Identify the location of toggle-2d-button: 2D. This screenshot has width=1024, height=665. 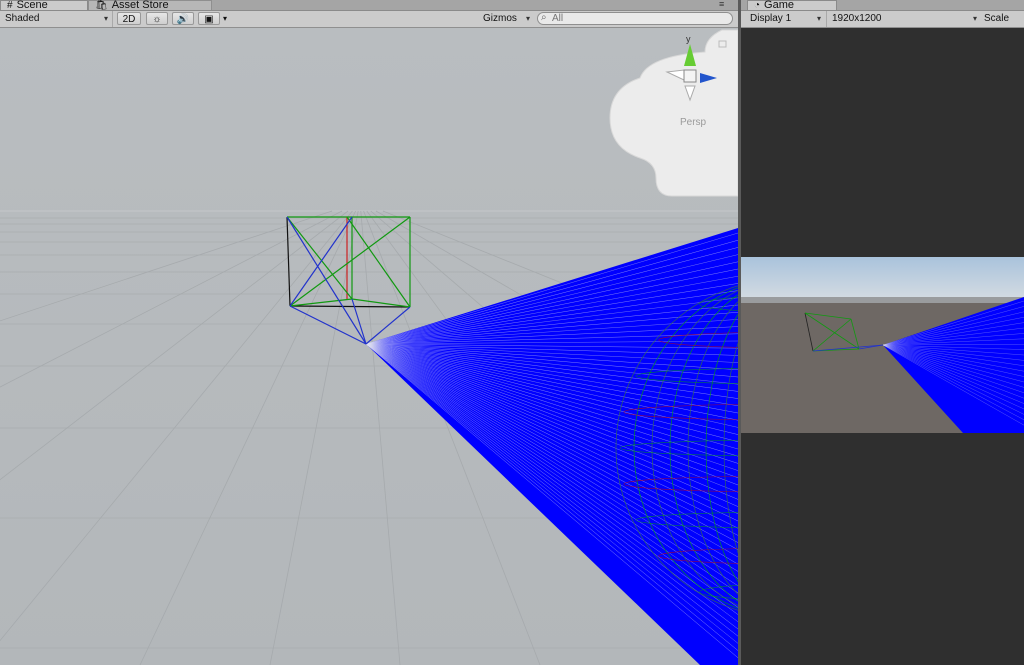
(129, 18).